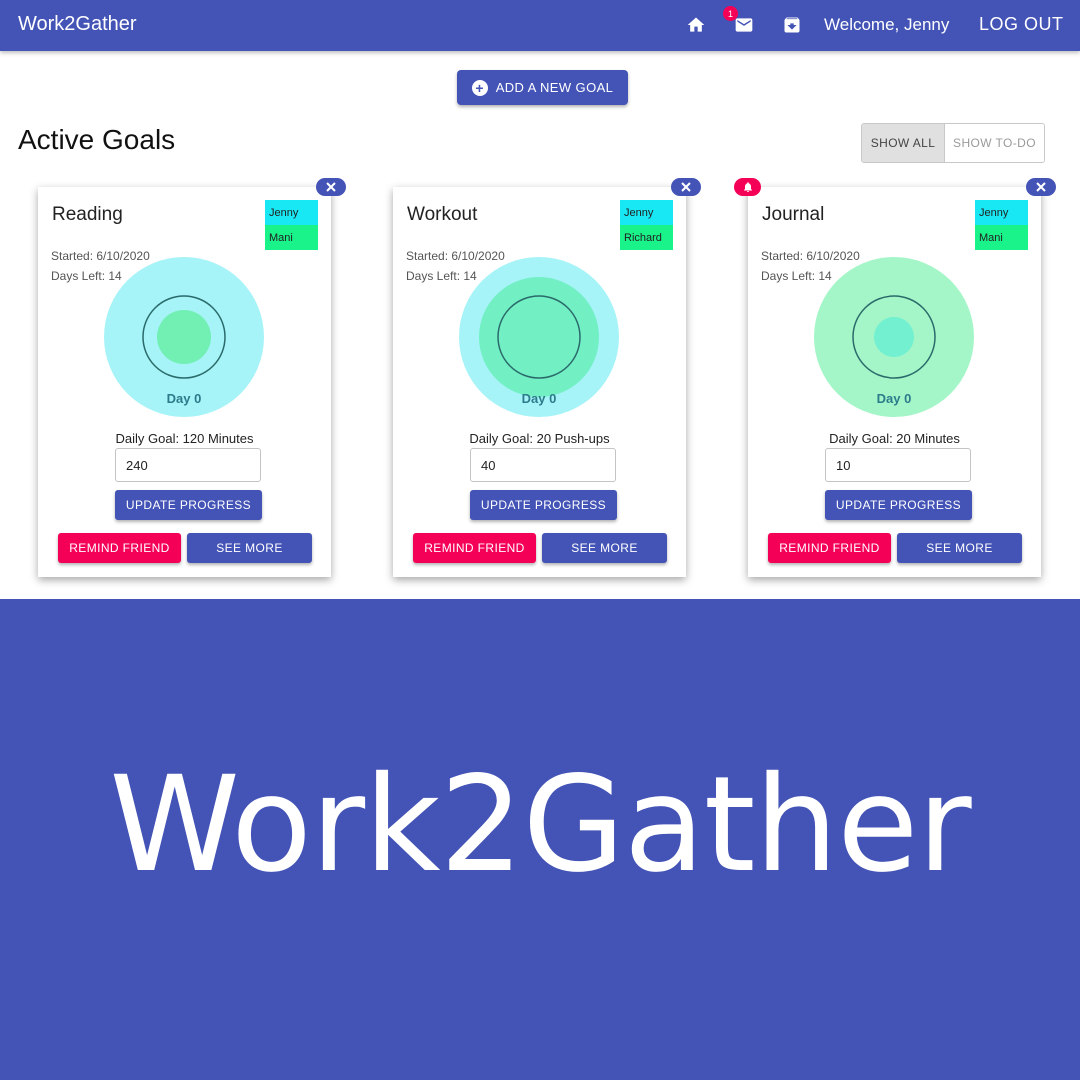  What do you see at coordinates (747, 187) in the screenshot?
I see `bell-icon` at bounding box center [747, 187].